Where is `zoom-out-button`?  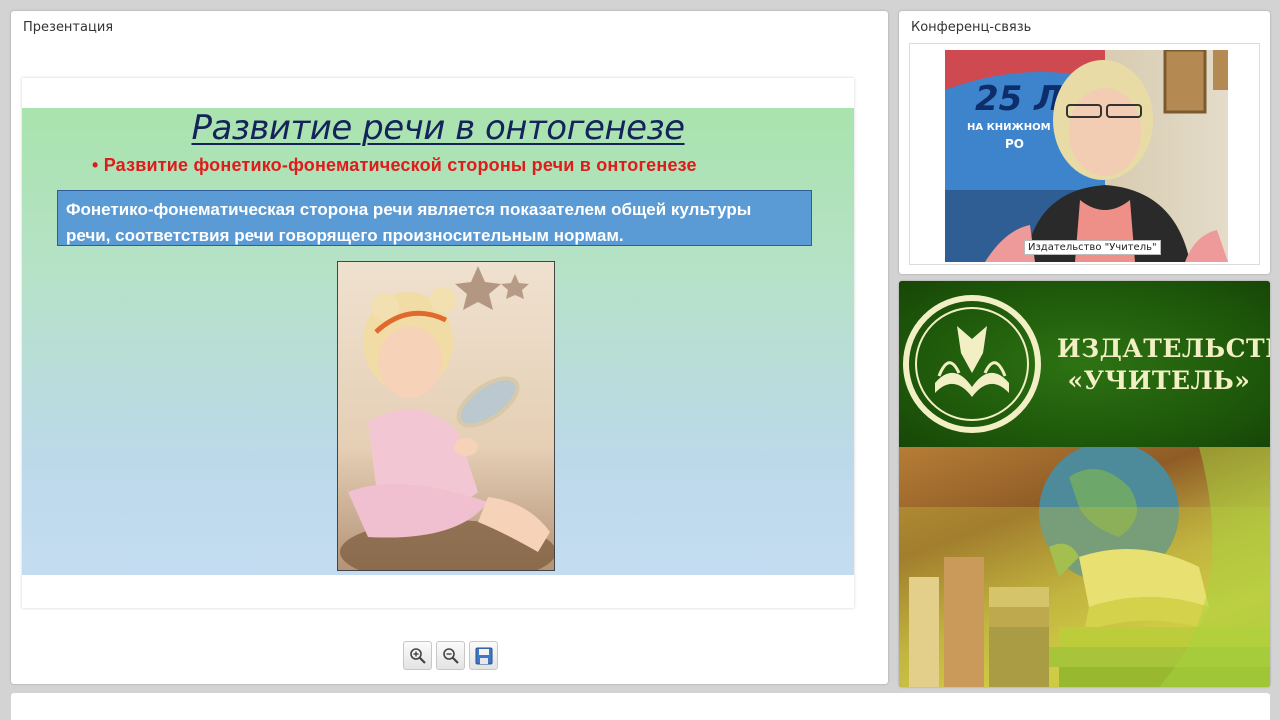 zoom-out-button is located at coordinates (450, 655).